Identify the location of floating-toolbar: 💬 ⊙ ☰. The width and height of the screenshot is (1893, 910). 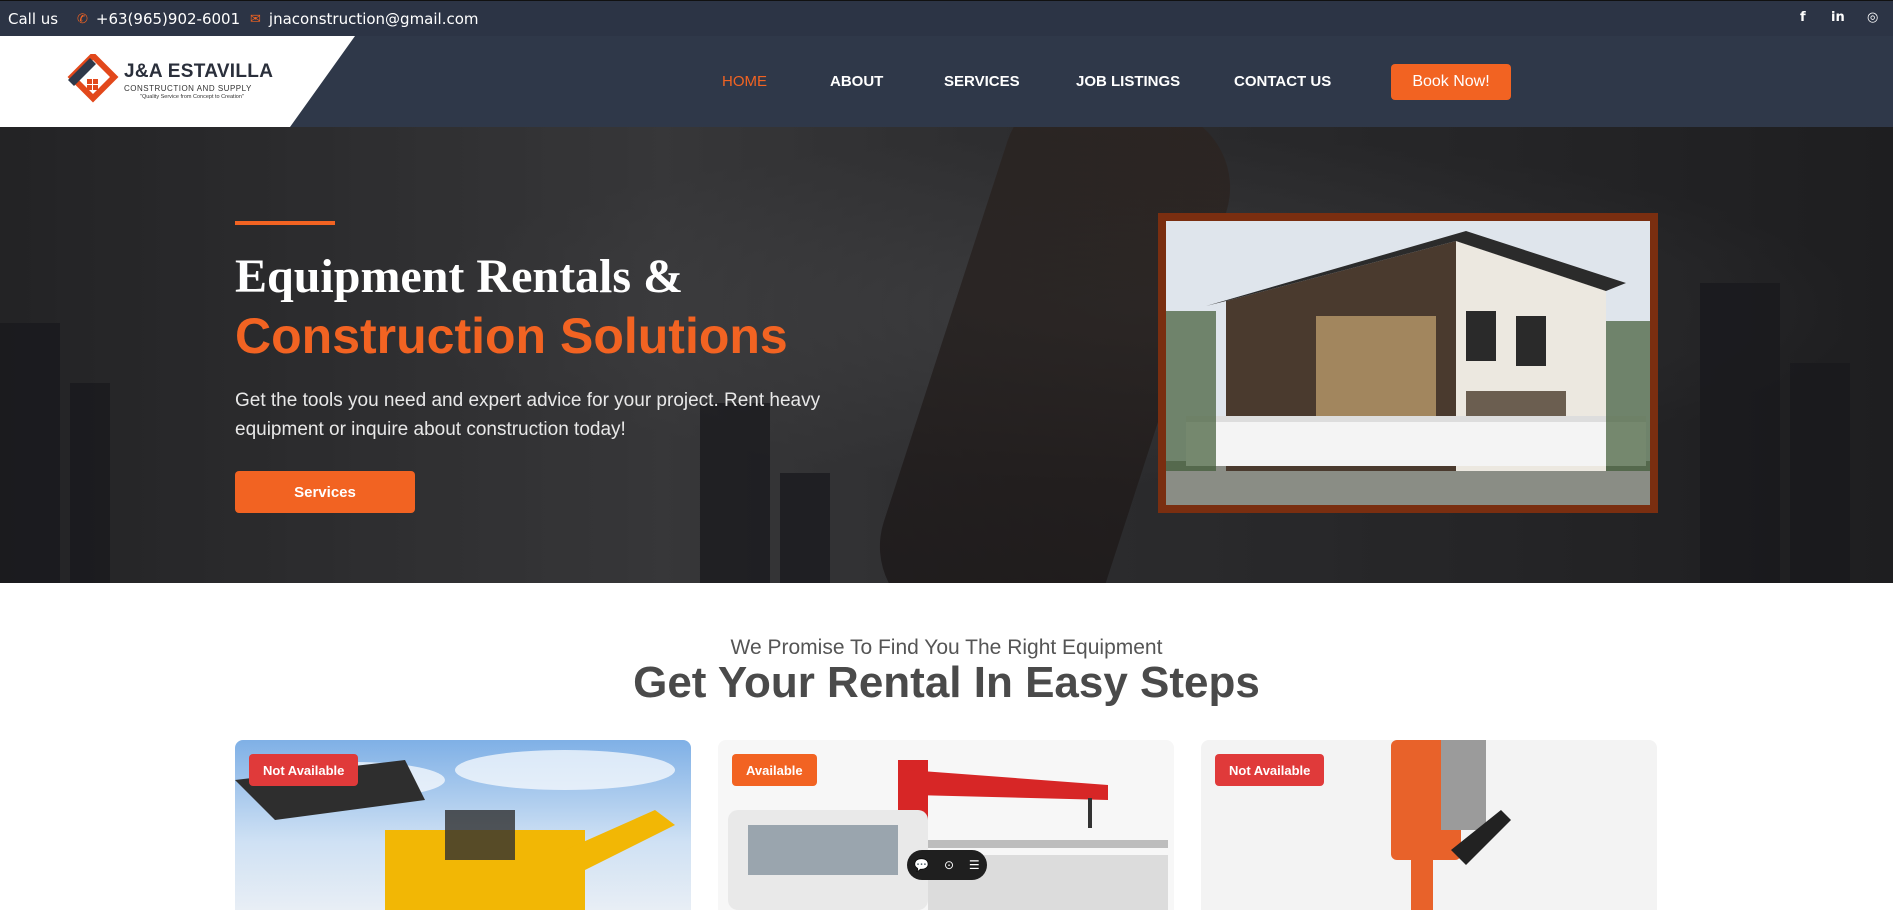
(947, 865).